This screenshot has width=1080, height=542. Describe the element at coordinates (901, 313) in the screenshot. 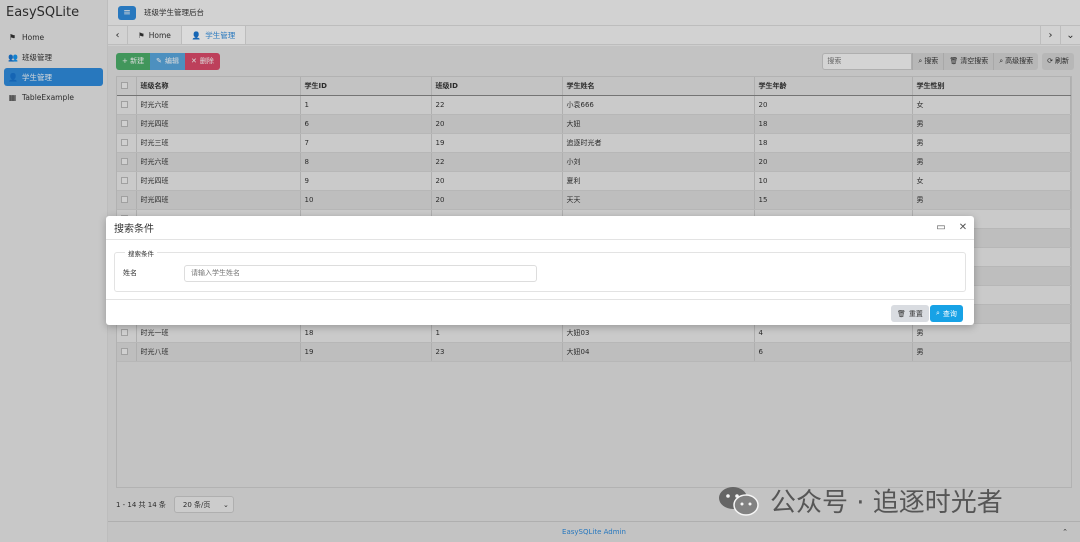

I see `trash-icon: 🗑` at that location.